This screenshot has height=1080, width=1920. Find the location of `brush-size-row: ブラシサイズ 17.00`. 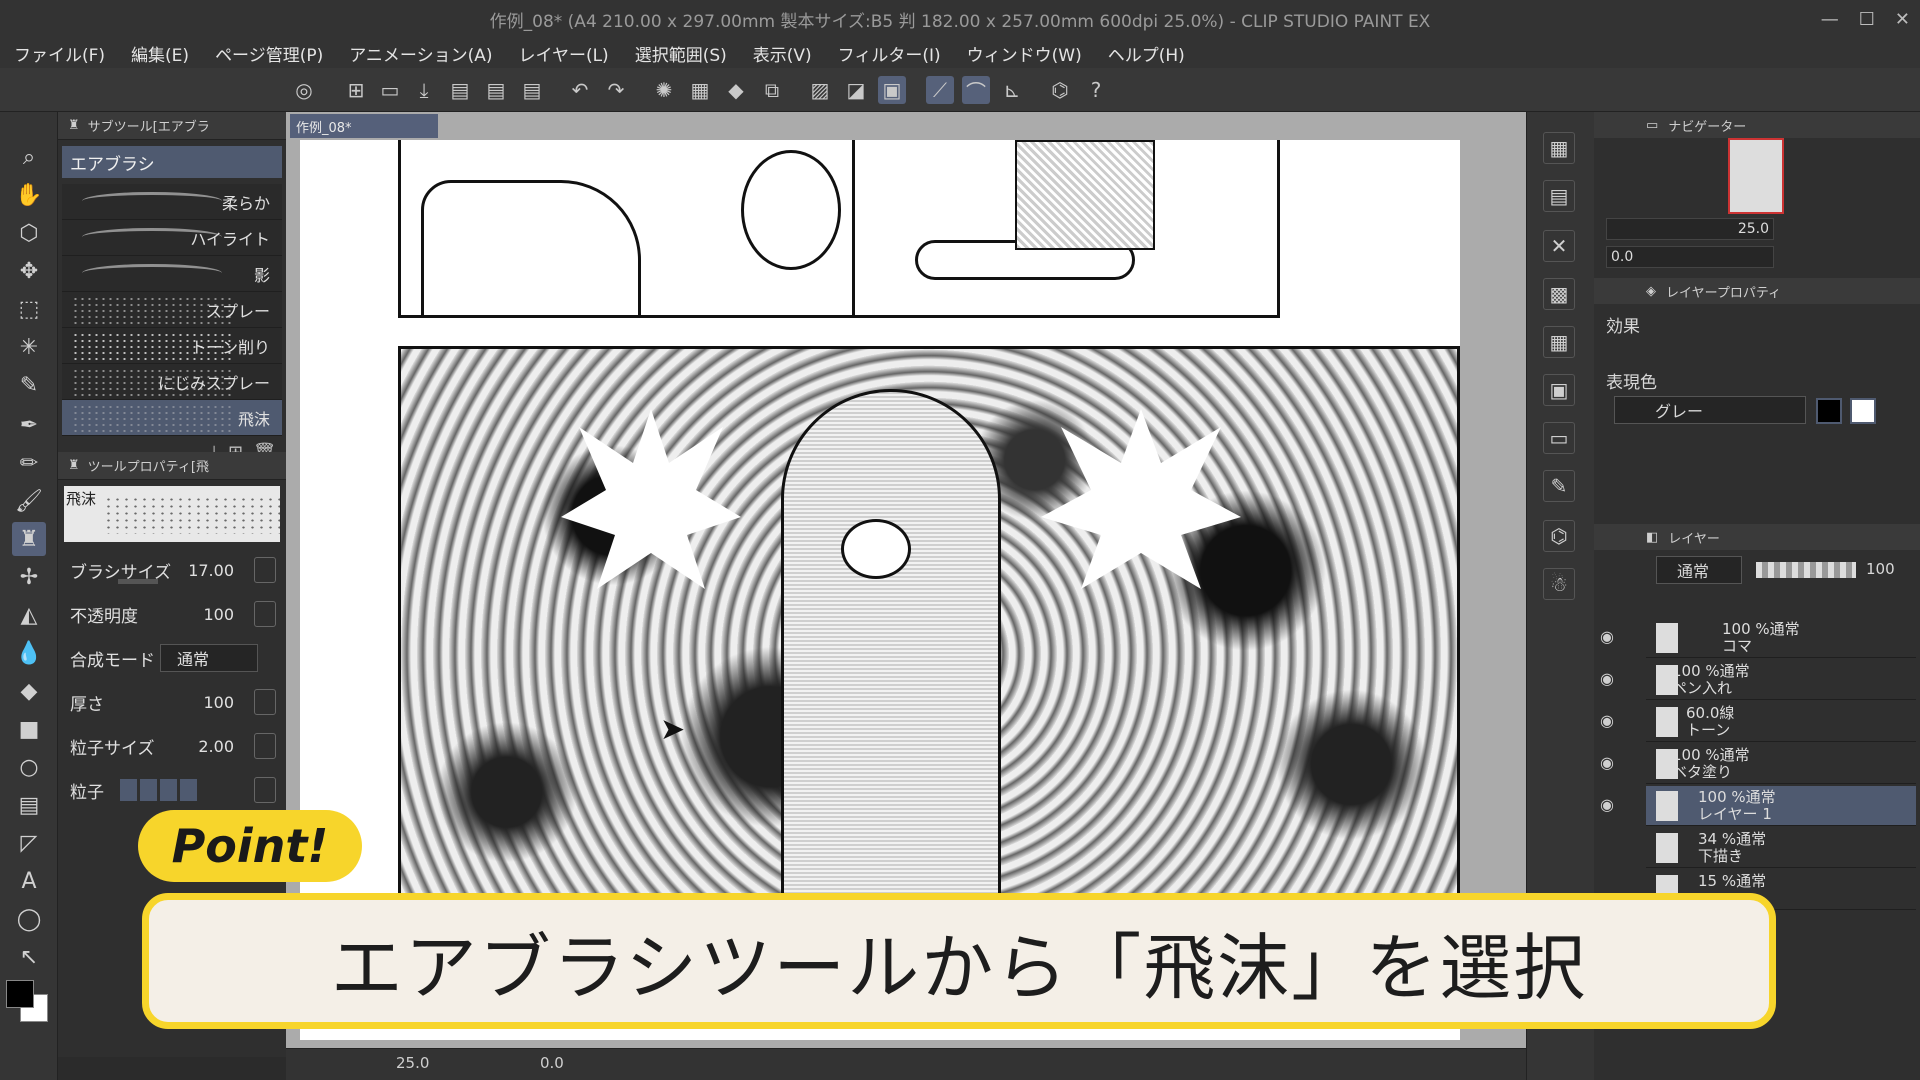

brush-size-row: ブラシサイズ 17.00 is located at coordinates (172, 570).